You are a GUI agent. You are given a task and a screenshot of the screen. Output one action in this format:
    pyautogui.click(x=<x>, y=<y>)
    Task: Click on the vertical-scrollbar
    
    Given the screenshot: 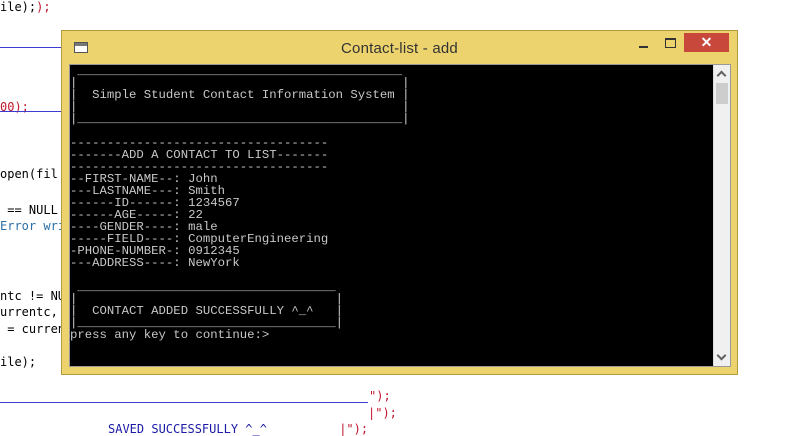 What is the action you would take?
    pyautogui.click(x=721, y=215)
    